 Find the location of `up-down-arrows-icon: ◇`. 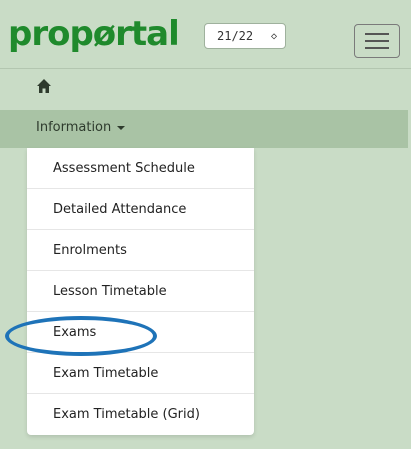

up-down-arrows-icon: ◇ is located at coordinates (273, 36).